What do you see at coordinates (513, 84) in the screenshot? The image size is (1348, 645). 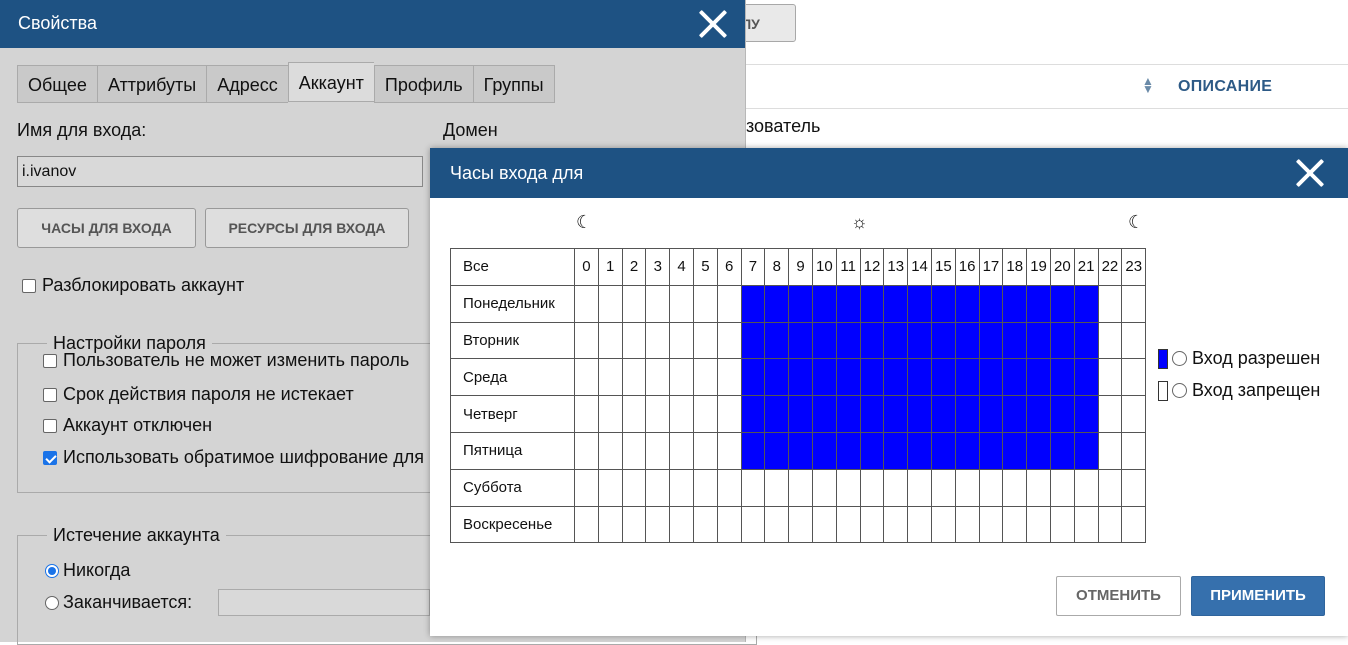 I see `tab-groups: Группы` at bounding box center [513, 84].